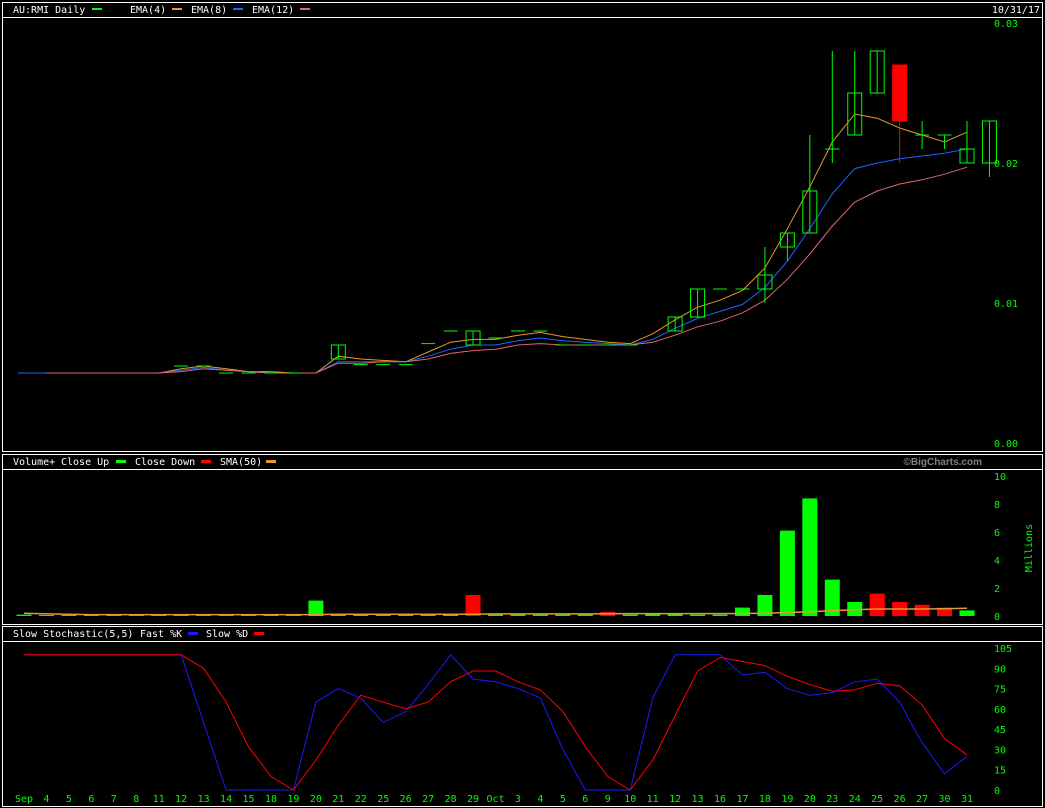 Image resolution: width=1045 pixels, height=808 pixels. I want to click on volume-units-label: Millions, so click(1029, 548).